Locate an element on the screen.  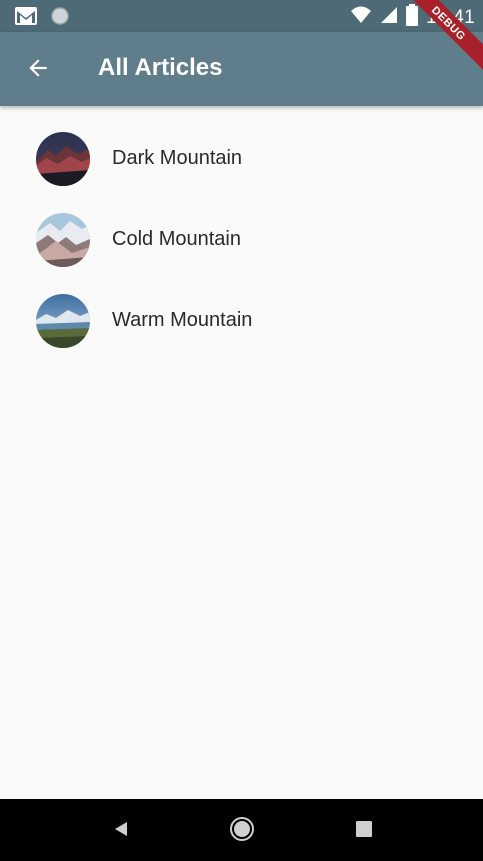
gmail-icon is located at coordinates (26, 18).